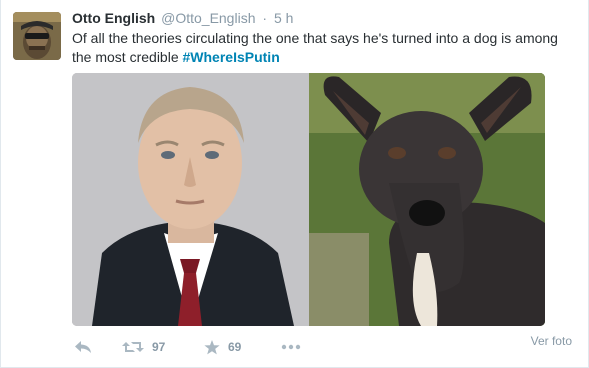 The width and height of the screenshot is (589, 368). What do you see at coordinates (113, 18) in the screenshot?
I see `author-fullname: Otto English` at bounding box center [113, 18].